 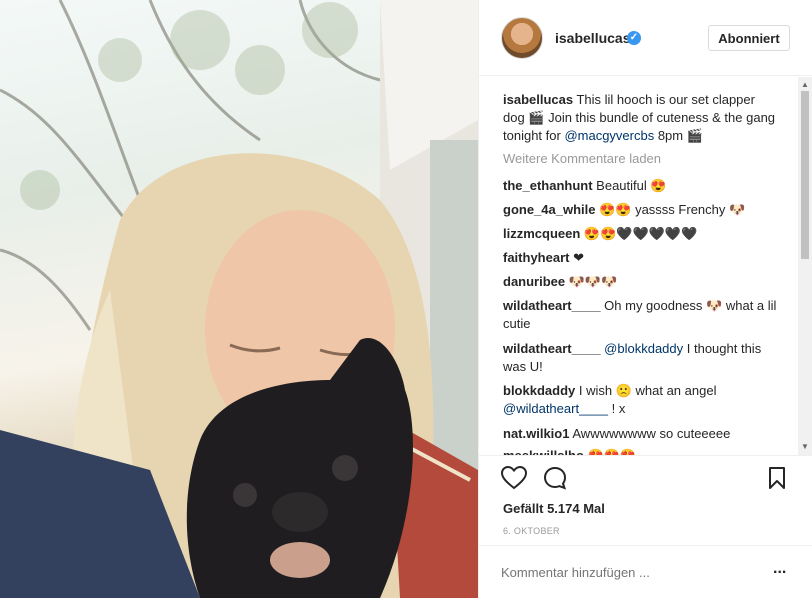 I want to click on comment-username: blokkdaddy, so click(x=539, y=390).